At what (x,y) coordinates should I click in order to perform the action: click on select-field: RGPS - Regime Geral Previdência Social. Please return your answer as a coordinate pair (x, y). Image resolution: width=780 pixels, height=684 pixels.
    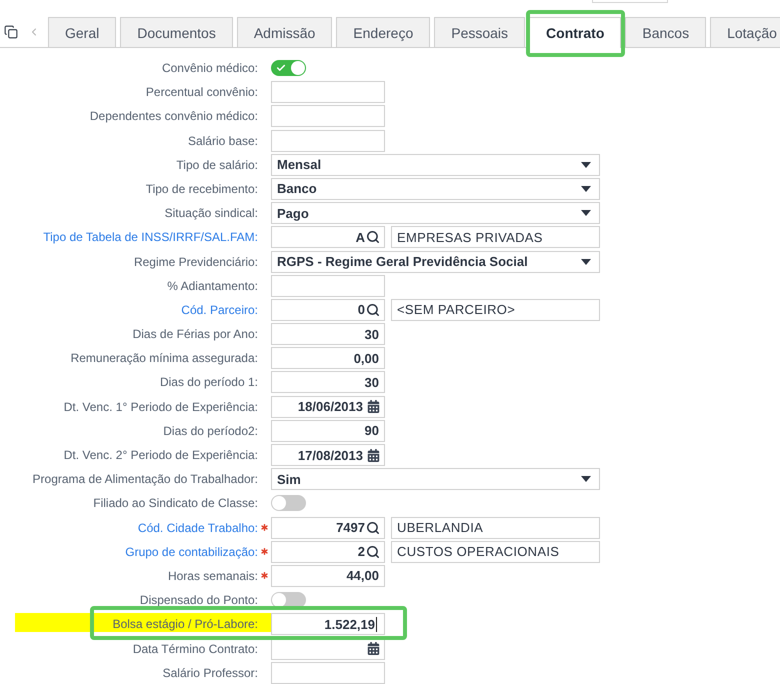
    Looking at the image, I should click on (435, 261).